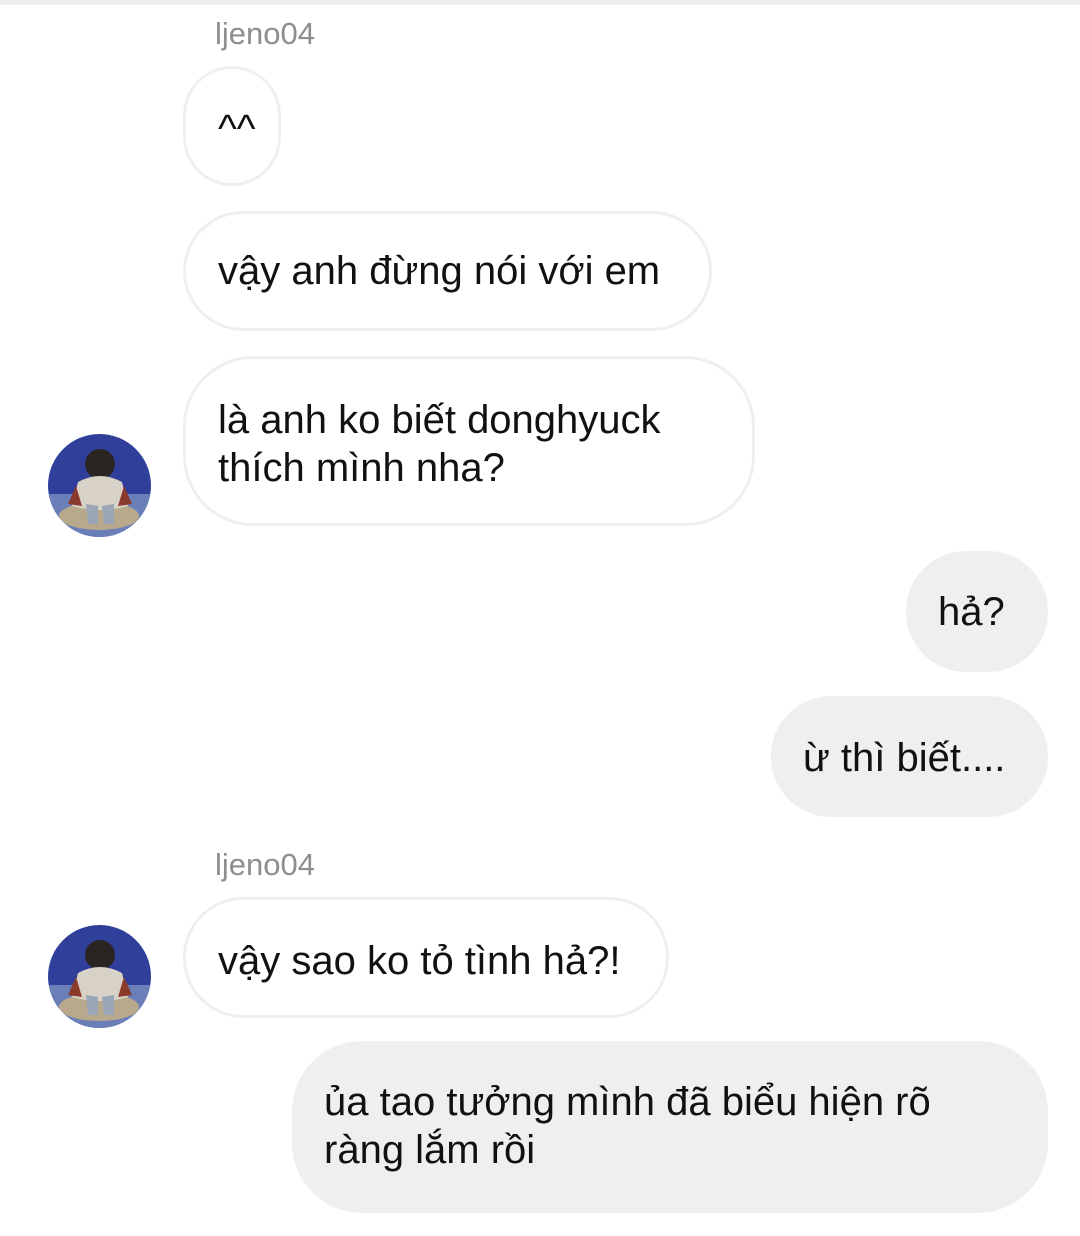 The height and width of the screenshot is (1236, 1080). What do you see at coordinates (419, 961) in the screenshot?
I see `message-text: vậy sao ko tỏ tình hả?!` at bounding box center [419, 961].